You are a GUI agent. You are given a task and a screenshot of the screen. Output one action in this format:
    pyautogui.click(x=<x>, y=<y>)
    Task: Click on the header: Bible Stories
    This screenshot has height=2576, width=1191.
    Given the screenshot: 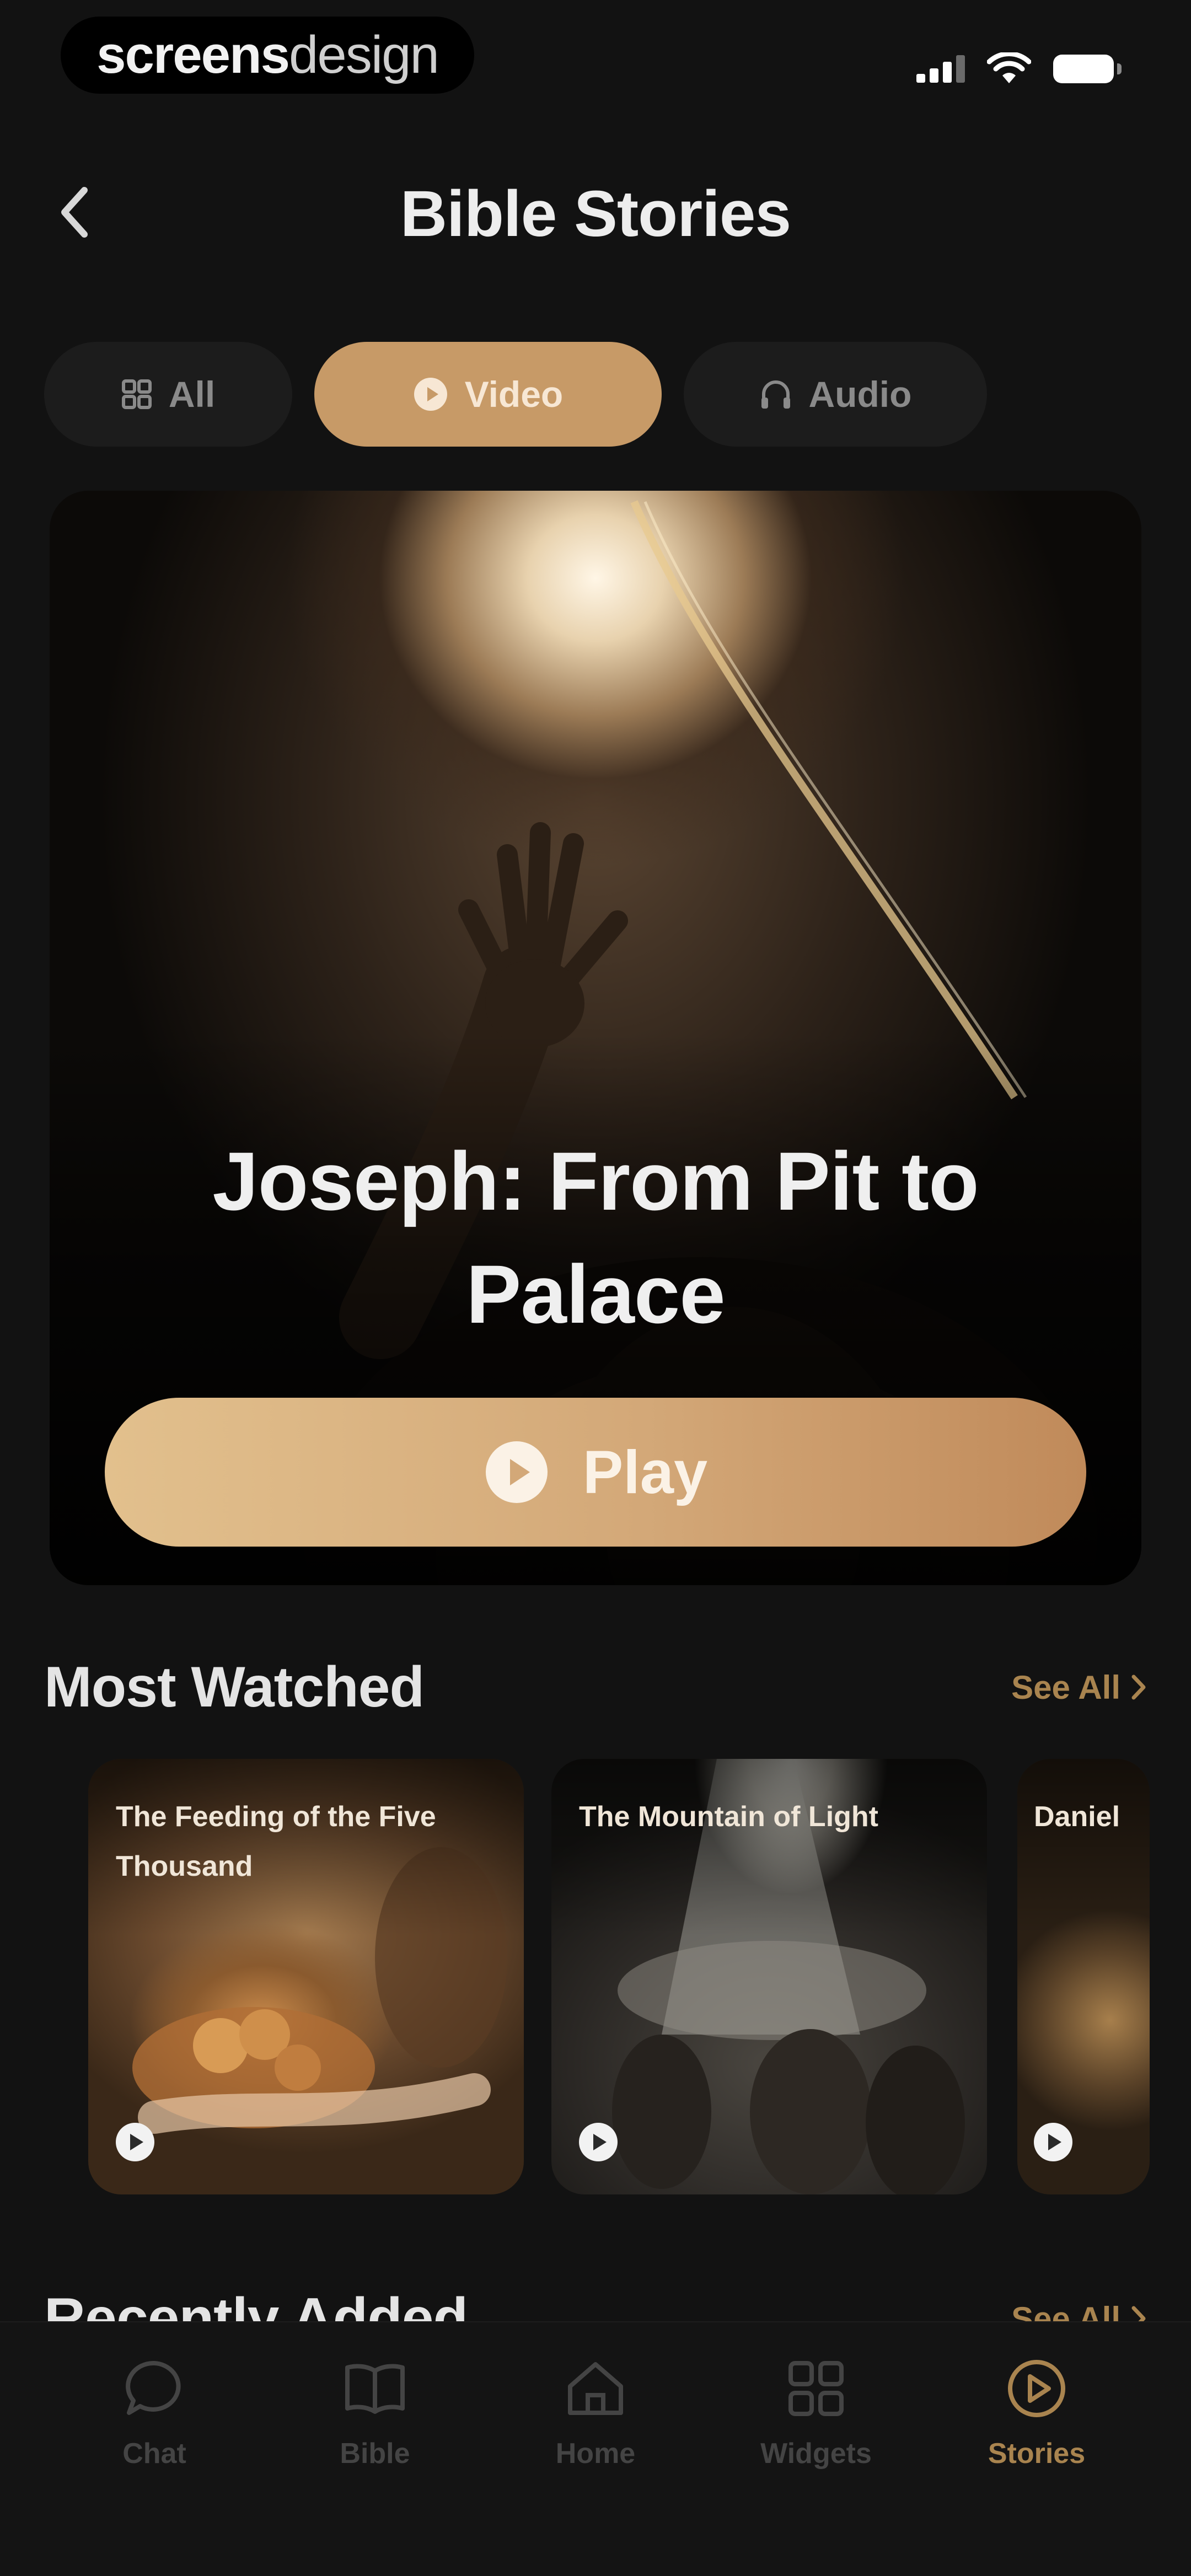 What is the action you would take?
    pyautogui.click(x=595, y=215)
    